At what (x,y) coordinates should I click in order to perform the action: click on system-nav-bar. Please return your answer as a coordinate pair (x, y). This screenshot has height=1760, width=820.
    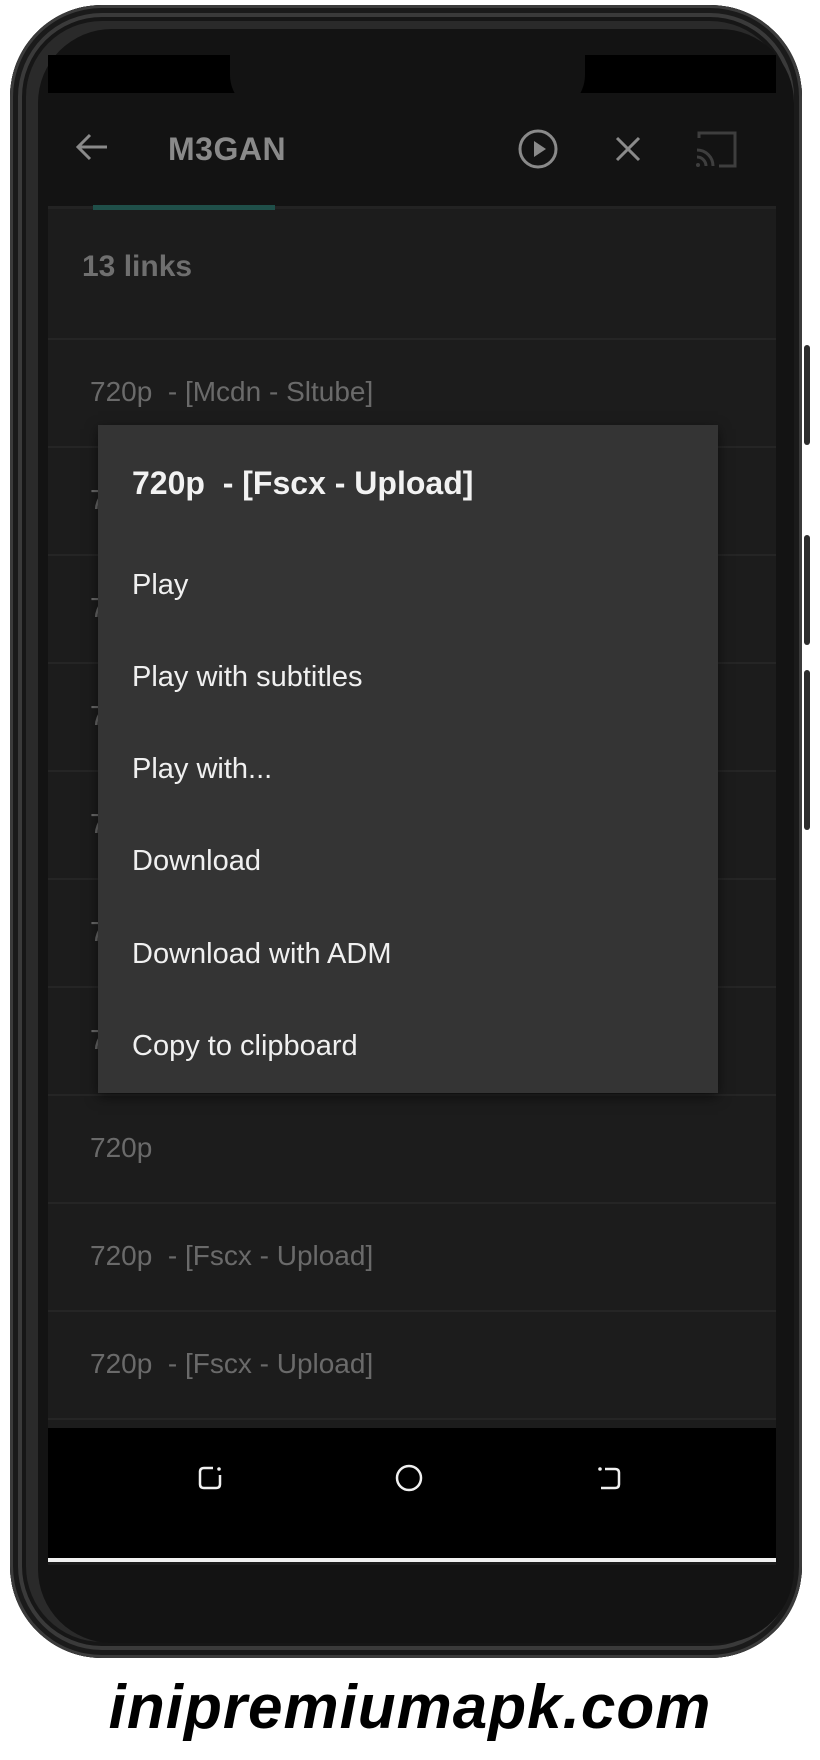
    Looking at the image, I should click on (412, 1493).